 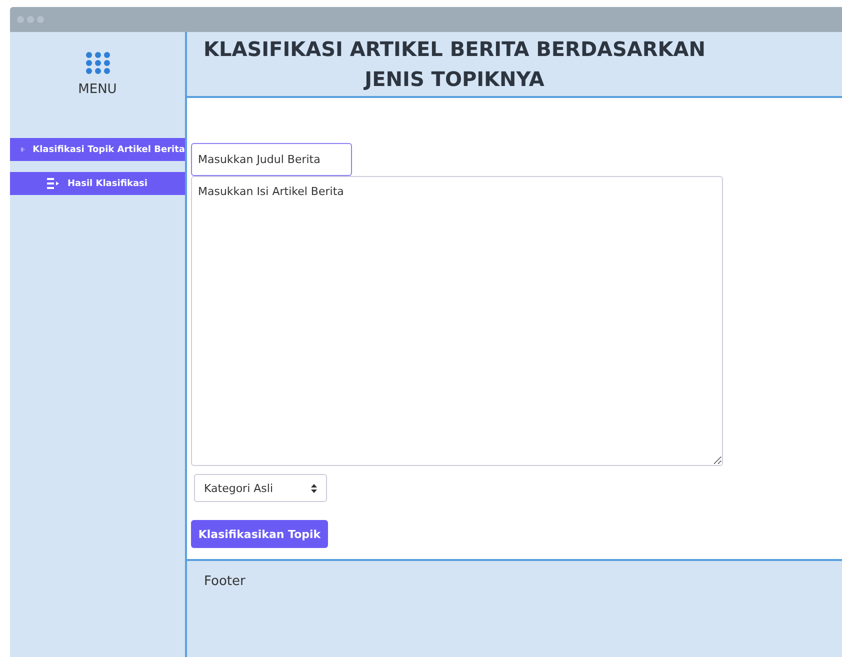 What do you see at coordinates (97, 63) in the screenshot?
I see `menu-icon` at bounding box center [97, 63].